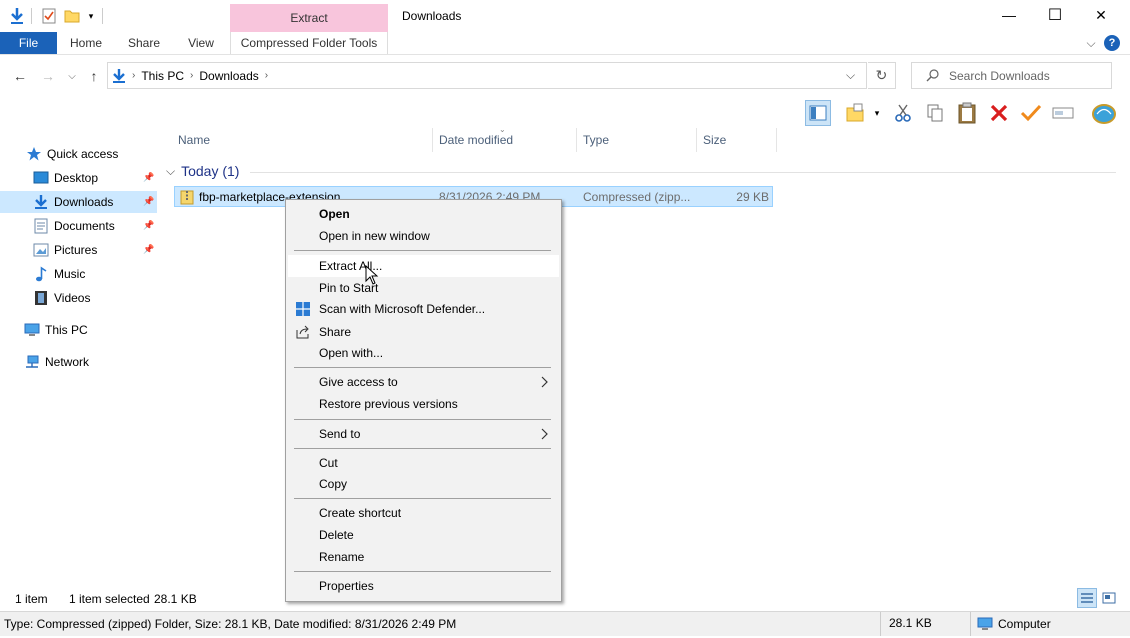 The height and width of the screenshot is (638, 1130). I want to click on qat-divider, so click(31, 16).